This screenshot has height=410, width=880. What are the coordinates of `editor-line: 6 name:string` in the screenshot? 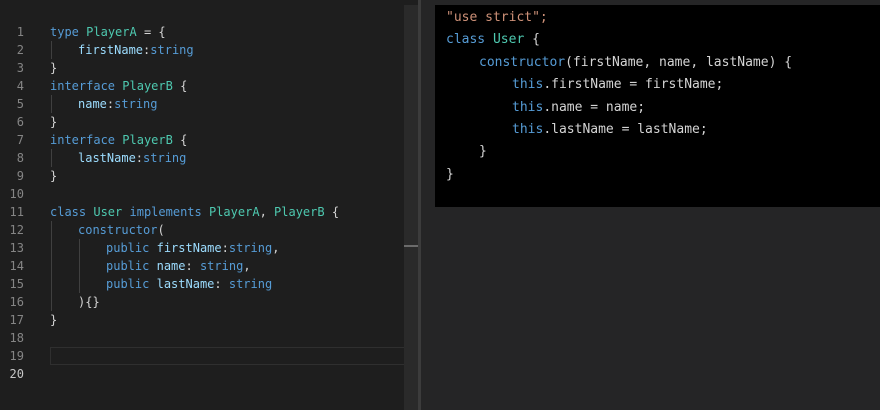 It's located at (202, 112).